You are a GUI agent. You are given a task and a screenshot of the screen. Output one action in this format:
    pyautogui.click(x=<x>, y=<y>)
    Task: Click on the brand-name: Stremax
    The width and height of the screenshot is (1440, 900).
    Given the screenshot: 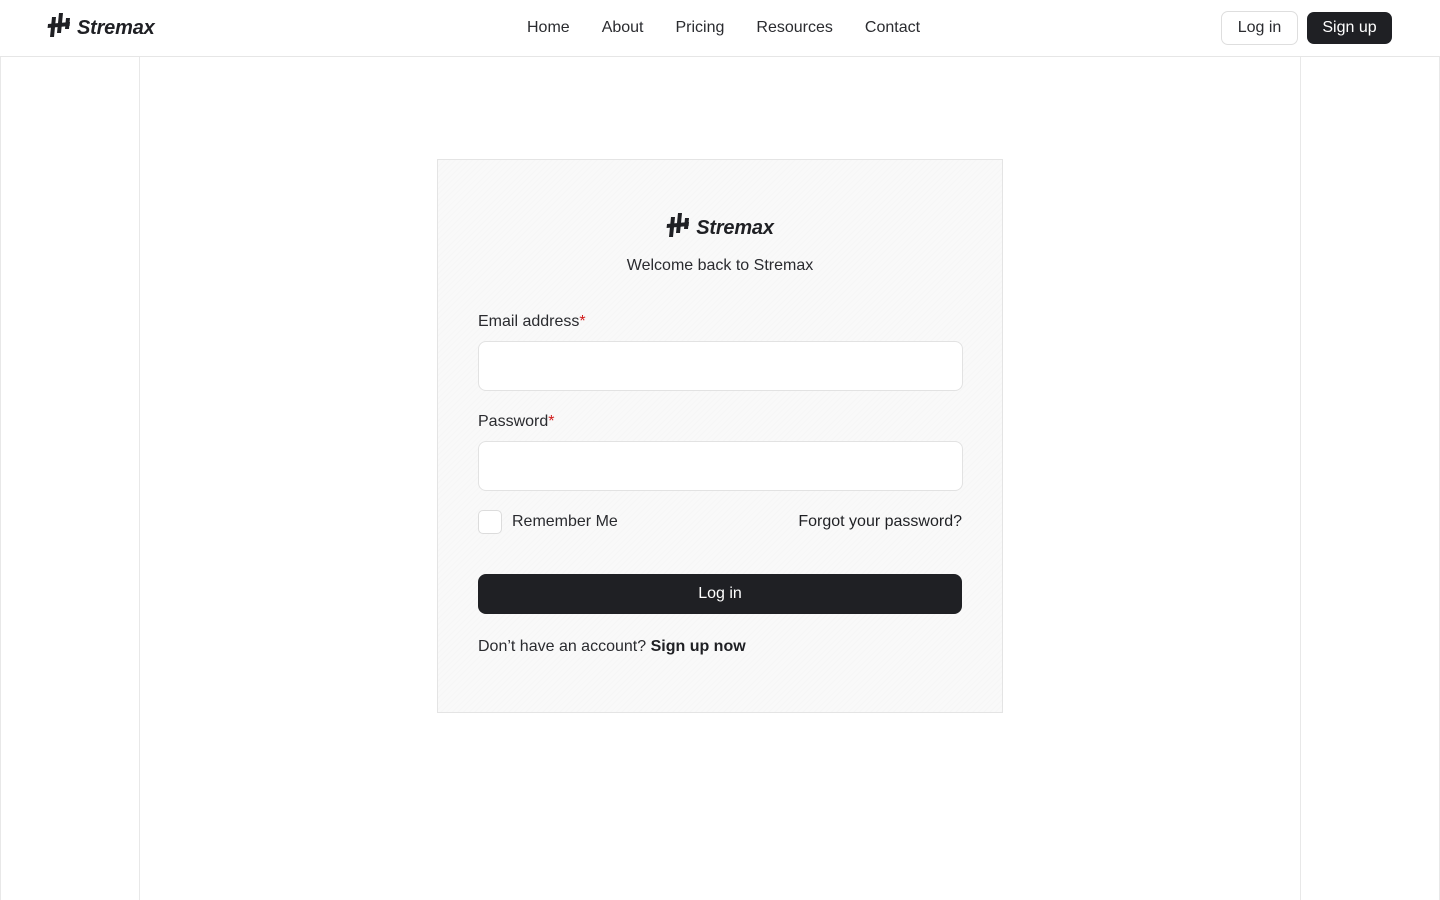 What is the action you would take?
    pyautogui.click(x=116, y=27)
    